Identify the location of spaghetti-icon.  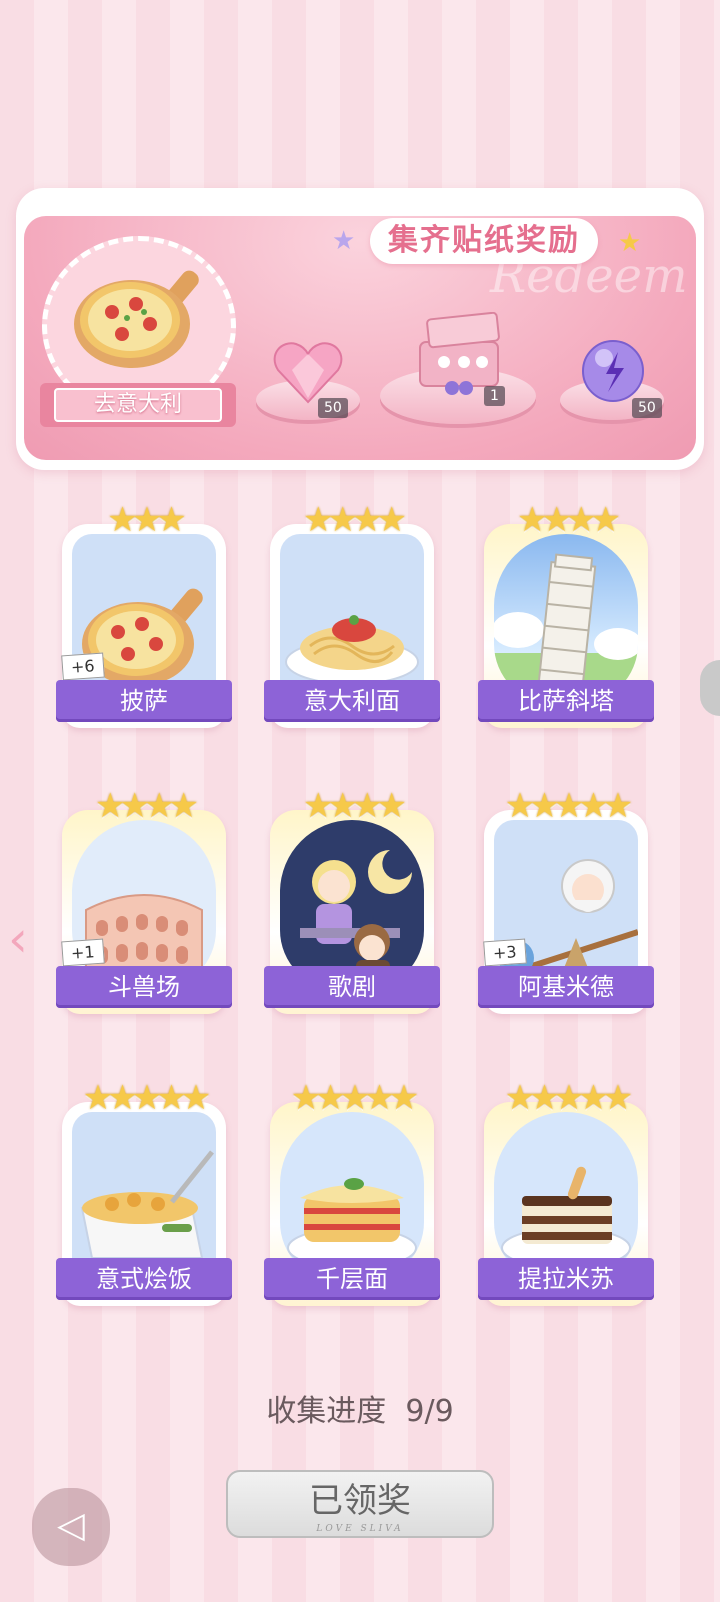
(352, 650).